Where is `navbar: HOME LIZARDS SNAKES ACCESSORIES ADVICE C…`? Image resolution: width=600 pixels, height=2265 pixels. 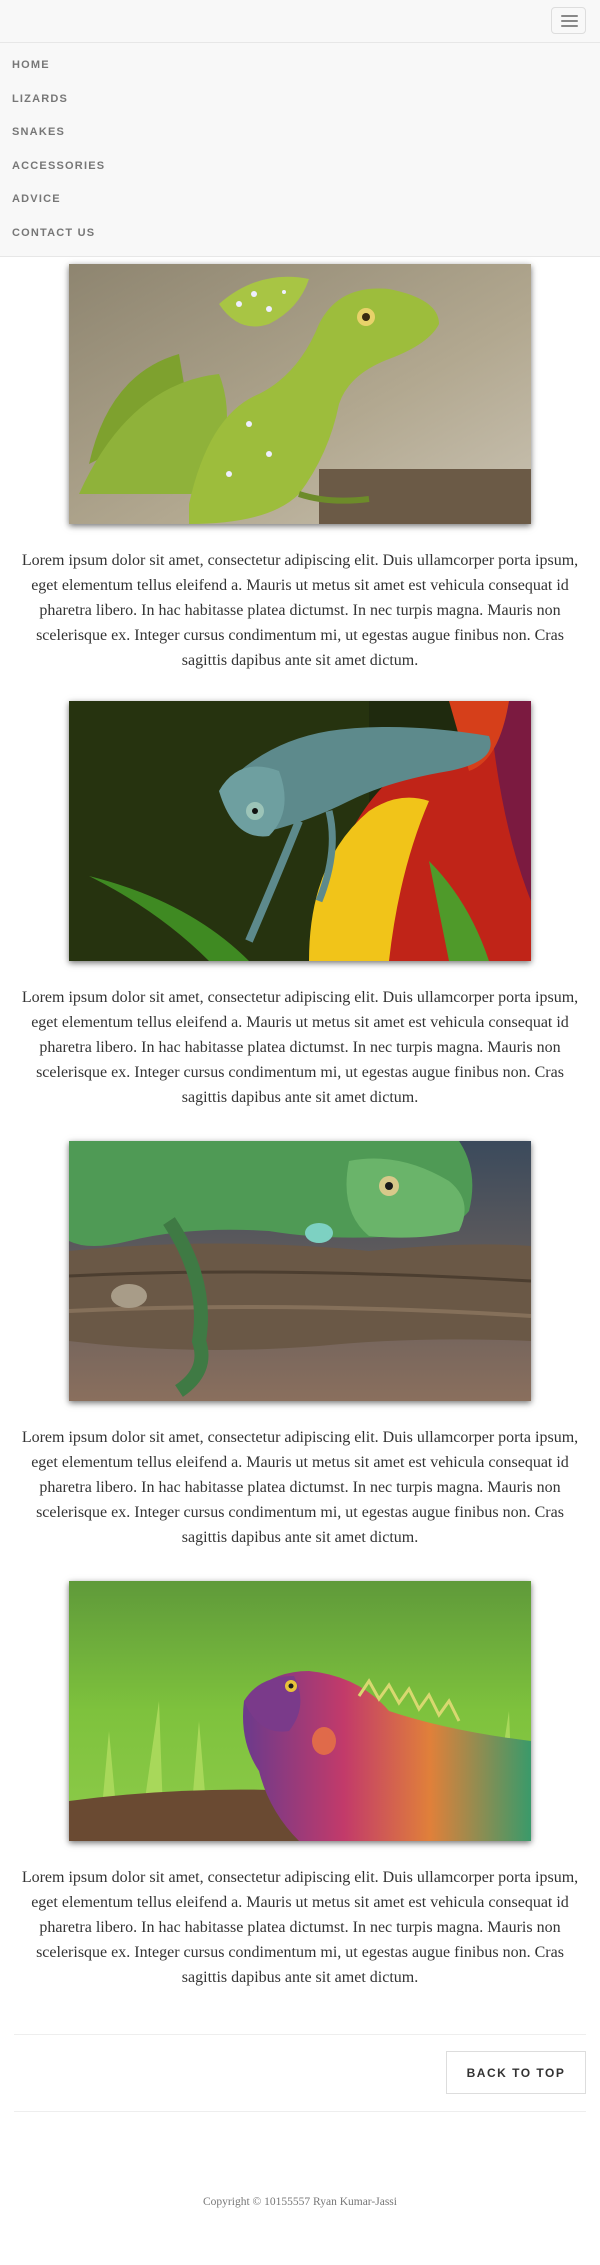 navbar: HOME LIZARDS SNAKES ACCESSORIES ADVICE C… is located at coordinates (300, 128).